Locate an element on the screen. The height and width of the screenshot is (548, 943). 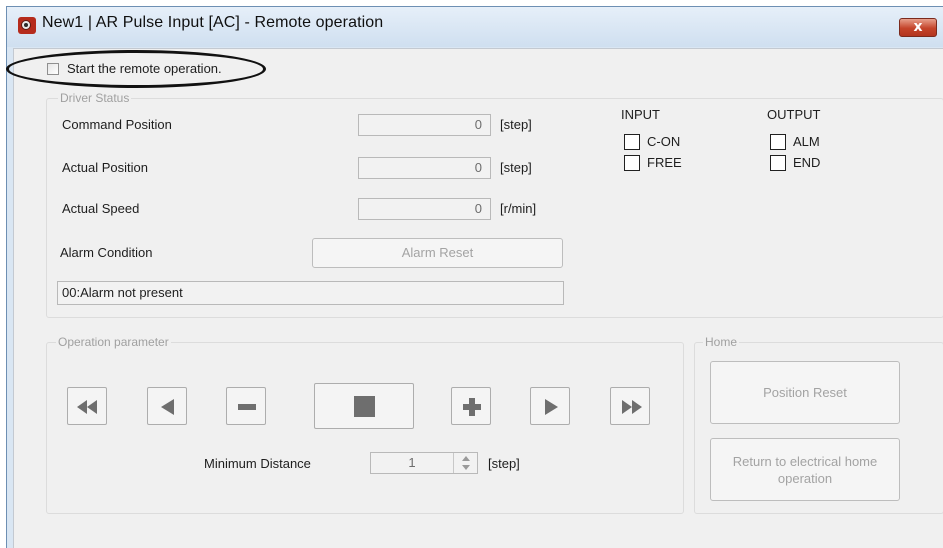
forward-button is located at coordinates (550, 406).